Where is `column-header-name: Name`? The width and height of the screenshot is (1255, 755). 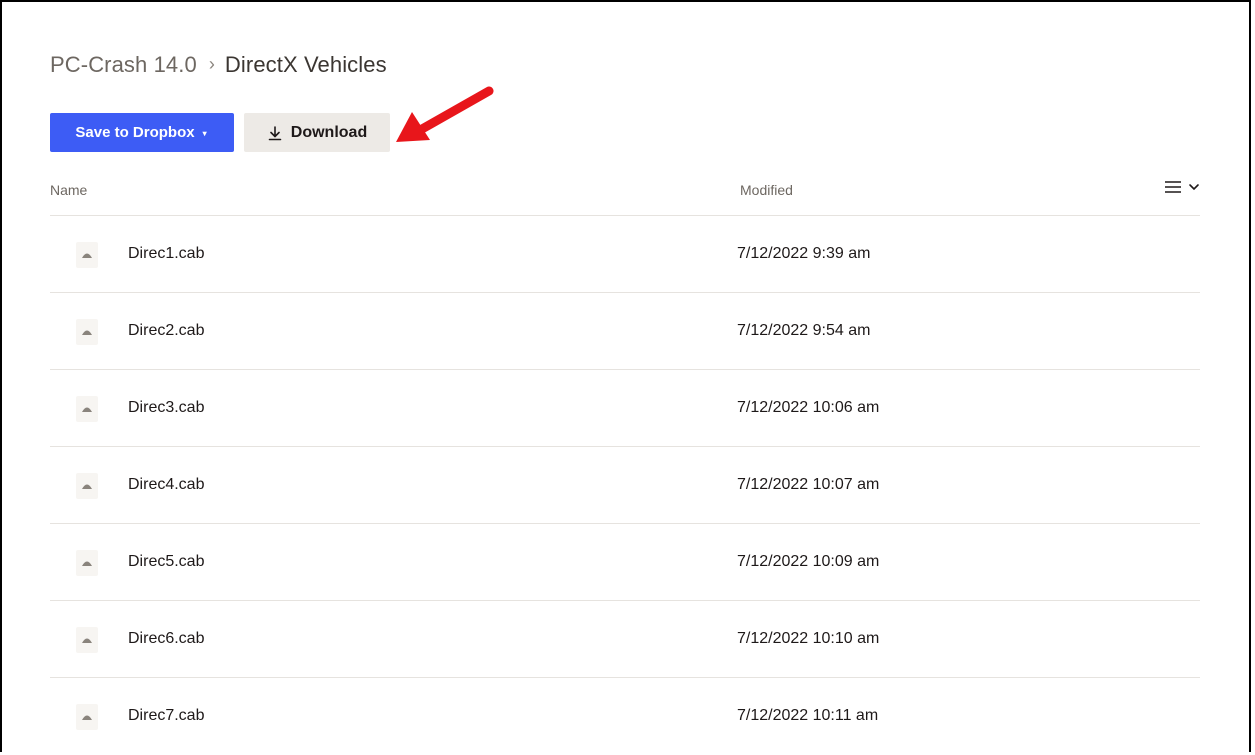 column-header-name: Name is located at coordinates (68, 190).